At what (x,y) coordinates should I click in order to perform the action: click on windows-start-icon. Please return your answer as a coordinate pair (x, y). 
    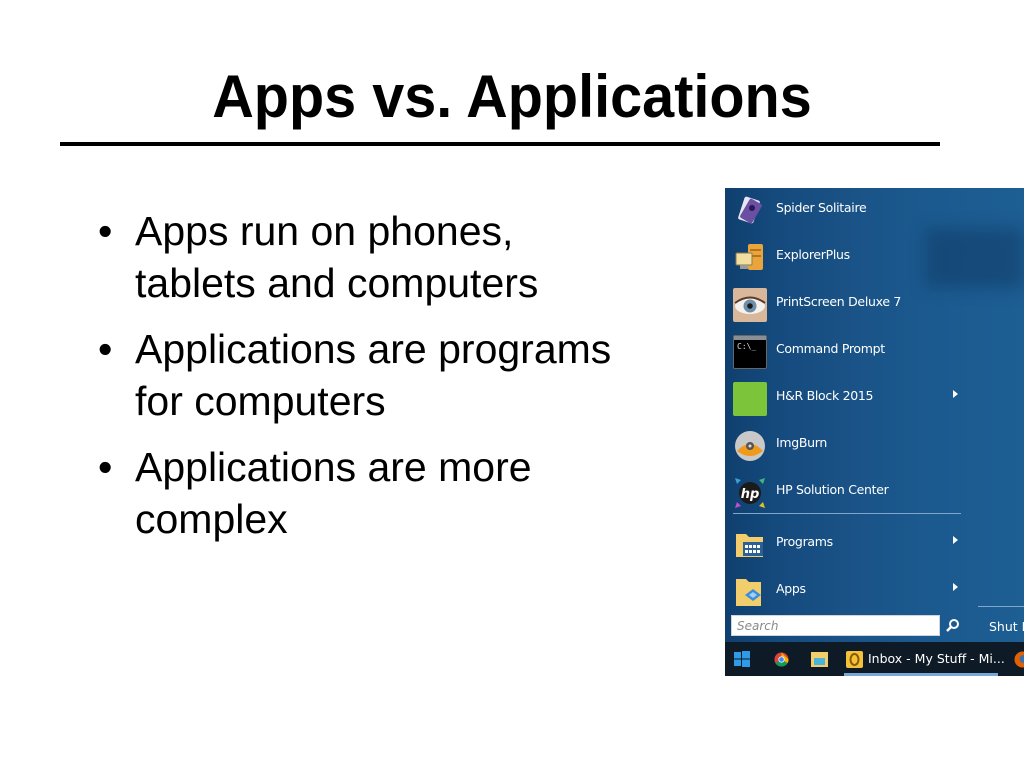
    Looking at the image, I should click on (742, 659).